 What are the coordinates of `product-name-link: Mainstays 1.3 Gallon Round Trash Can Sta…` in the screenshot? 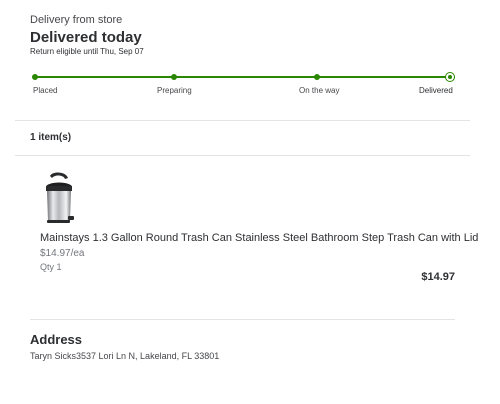 It's located at (259, 238).